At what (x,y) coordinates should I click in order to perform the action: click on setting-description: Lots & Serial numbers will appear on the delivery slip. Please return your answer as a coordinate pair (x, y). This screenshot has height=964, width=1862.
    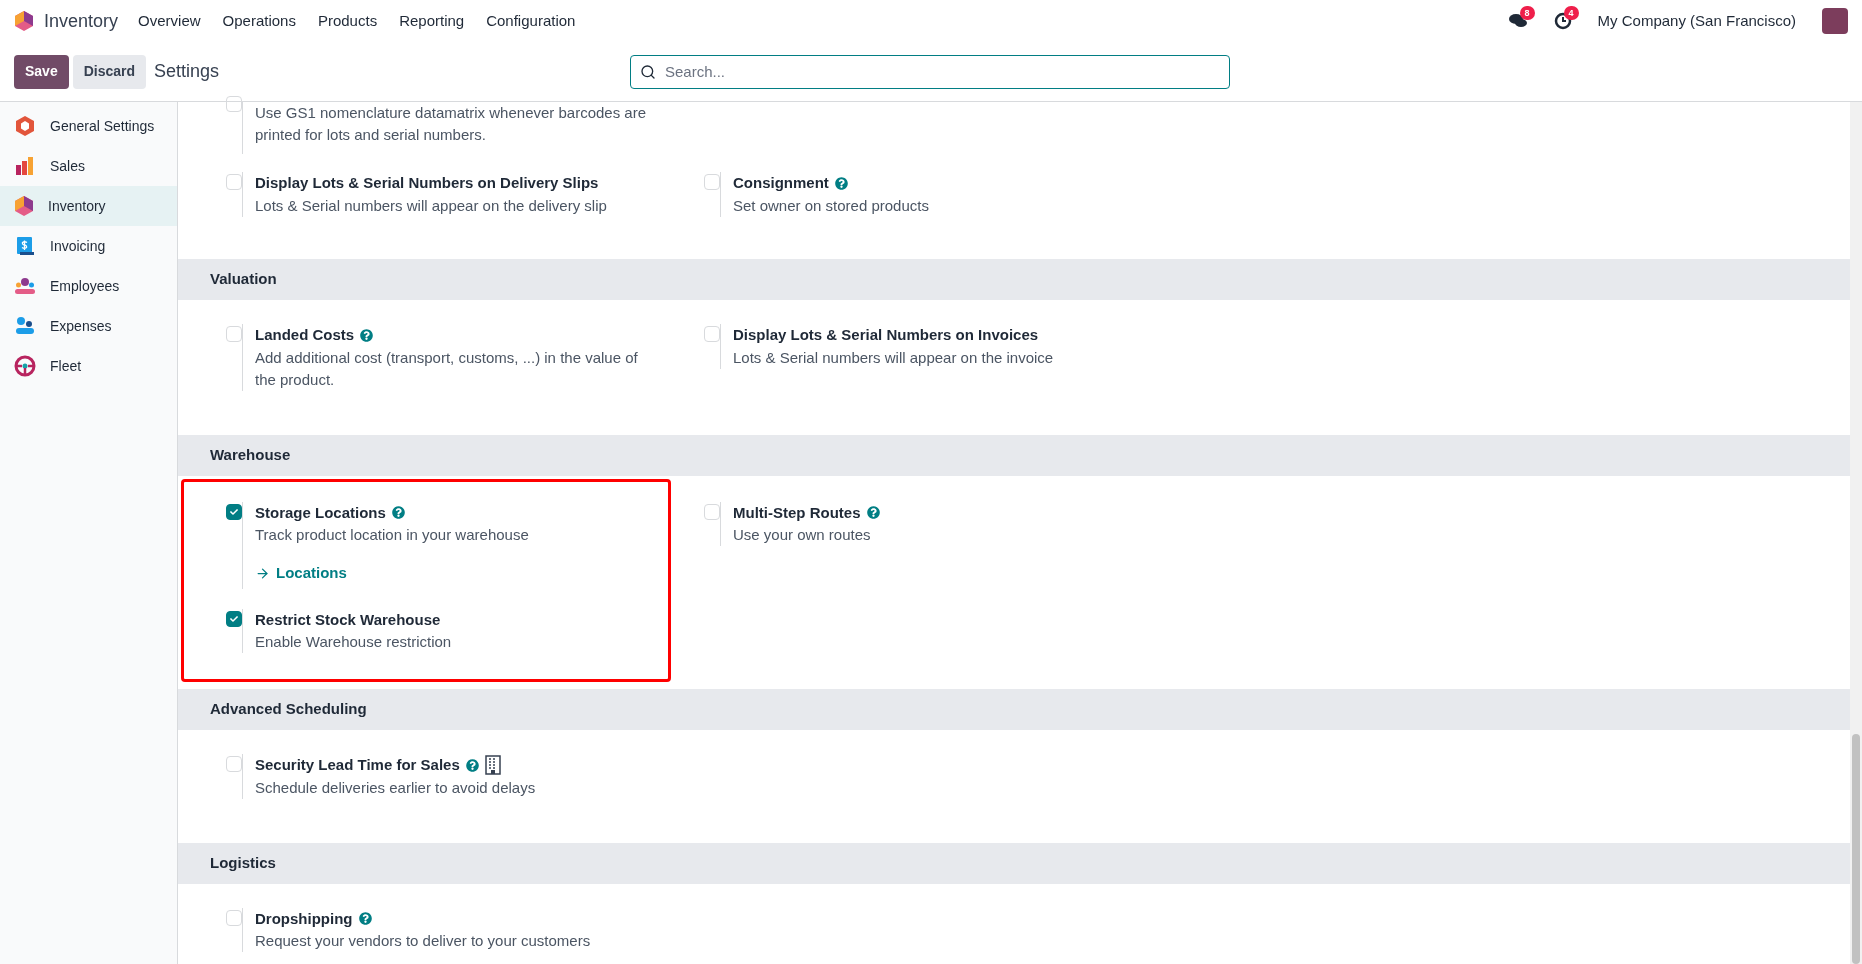
    Looking at the image, I should click on (431, 205).